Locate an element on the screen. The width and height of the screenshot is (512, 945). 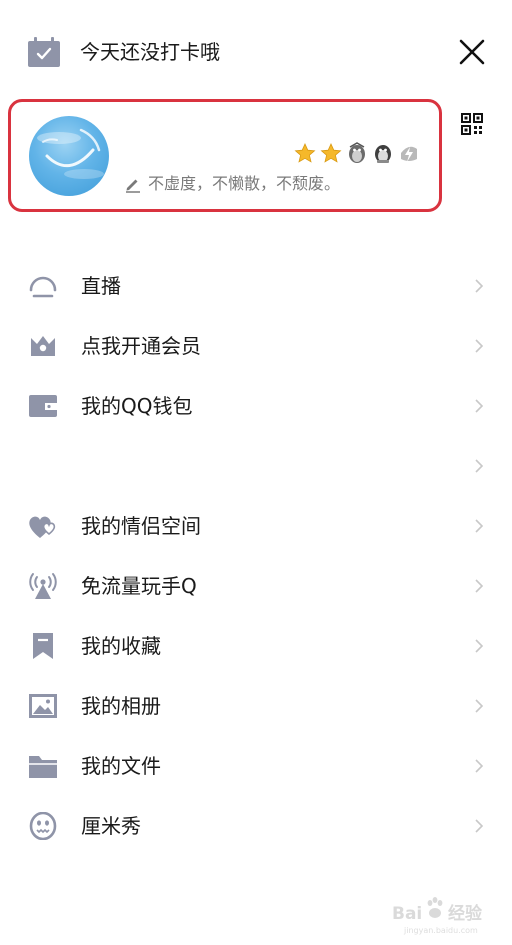
close-icon is located at coordinates (472, 52).